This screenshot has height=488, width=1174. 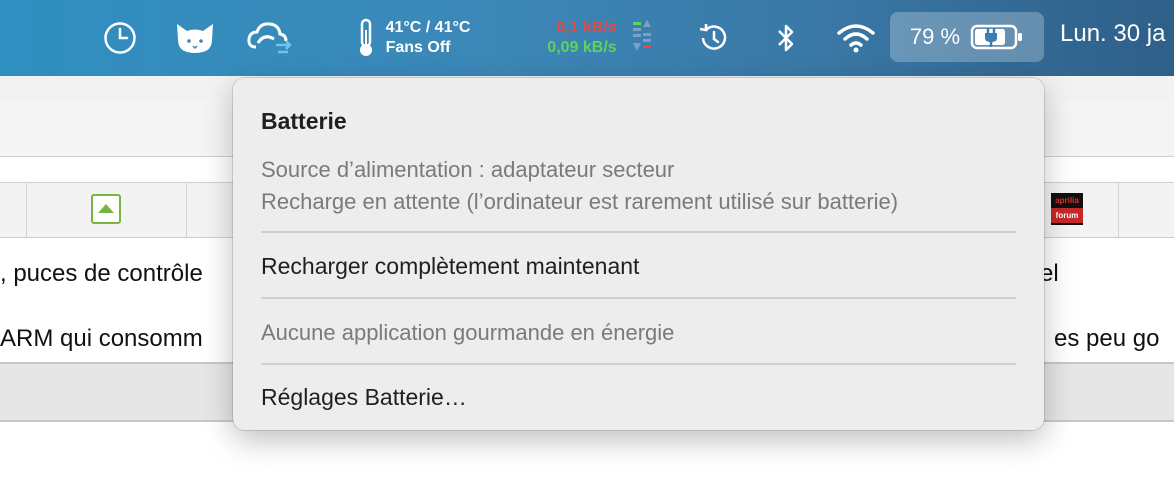 What do you see at coordinates (642, 38) in the screenshot?
I see `network-meter-icon` at bounding box center [642, 38].